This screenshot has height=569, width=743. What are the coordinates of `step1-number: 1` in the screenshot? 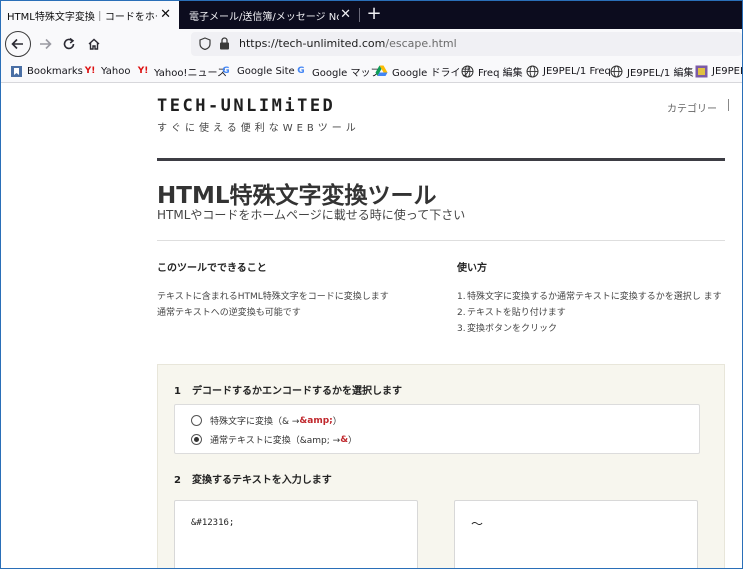 It's located at (177, 391).